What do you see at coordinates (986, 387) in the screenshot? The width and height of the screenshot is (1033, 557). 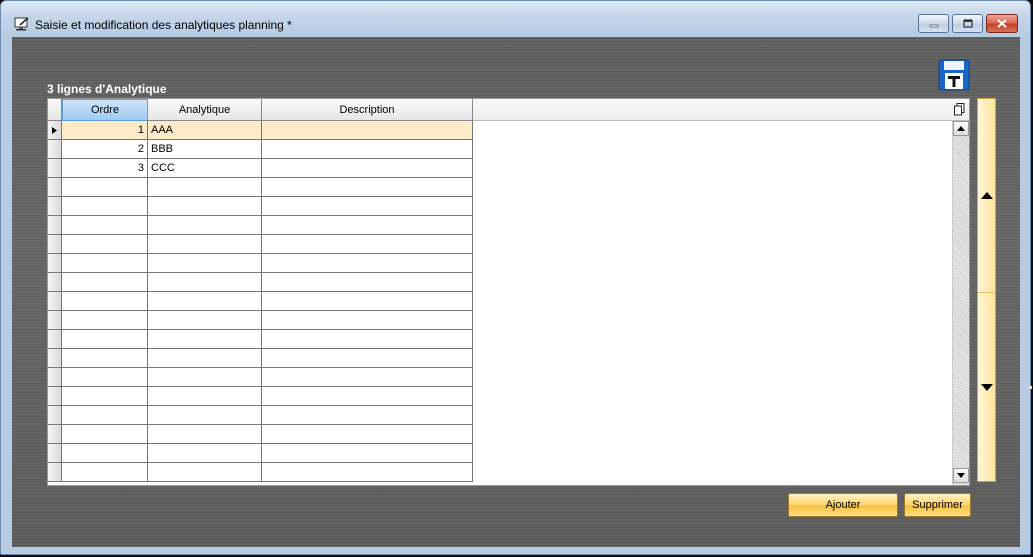 I see `move-down-button` at bounding box center [986, 387].